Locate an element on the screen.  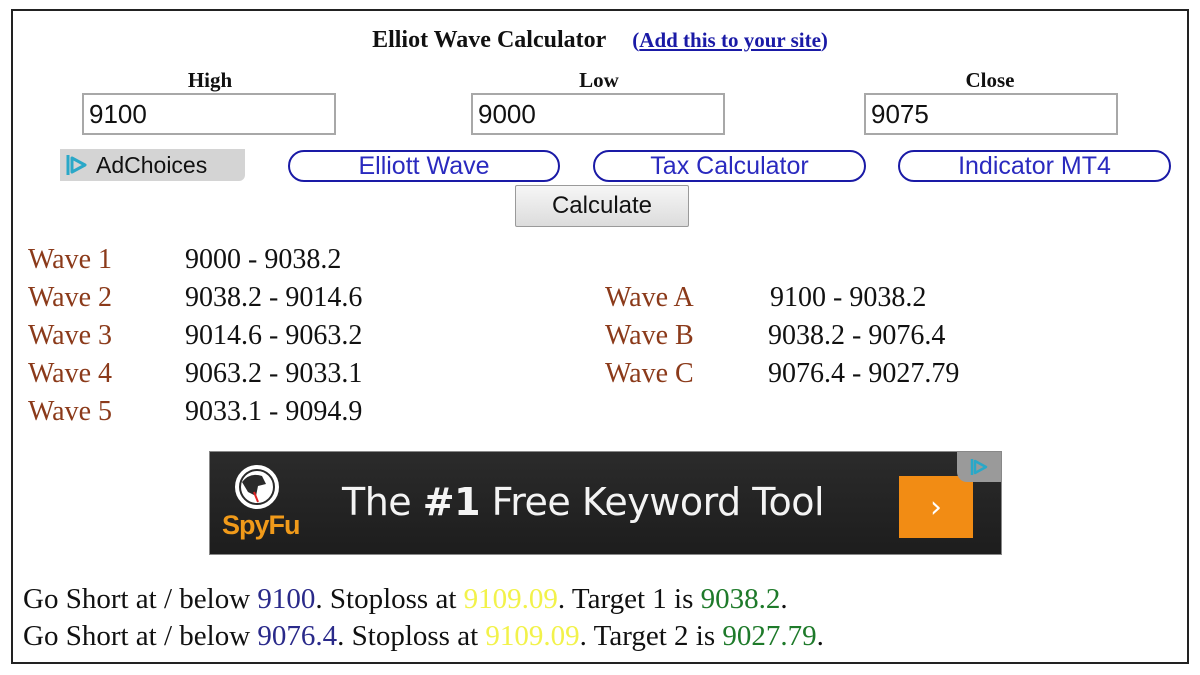
wave-range: 9100 - 9038.2 is located at coordinates (848, 297).